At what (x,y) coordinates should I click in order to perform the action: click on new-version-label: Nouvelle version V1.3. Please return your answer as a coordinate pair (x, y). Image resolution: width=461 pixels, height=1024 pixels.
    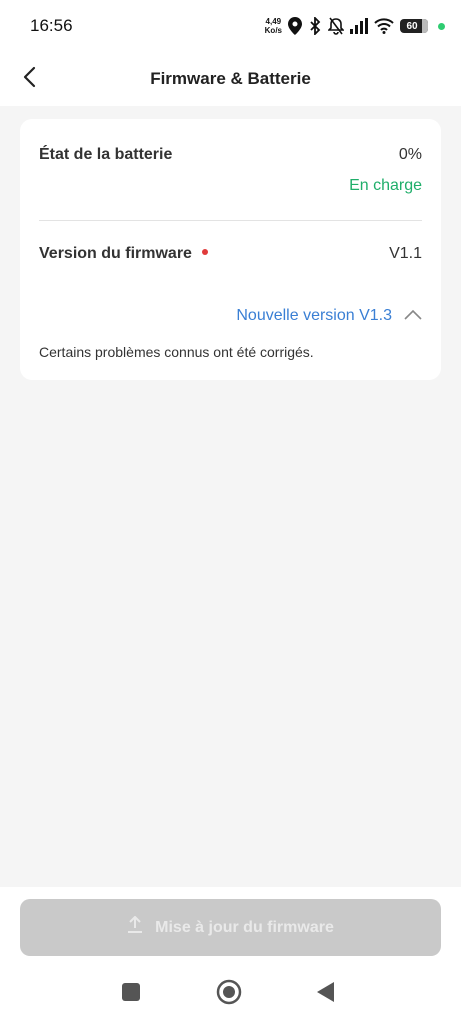
    Looking at the image, I should click on (314, 315).